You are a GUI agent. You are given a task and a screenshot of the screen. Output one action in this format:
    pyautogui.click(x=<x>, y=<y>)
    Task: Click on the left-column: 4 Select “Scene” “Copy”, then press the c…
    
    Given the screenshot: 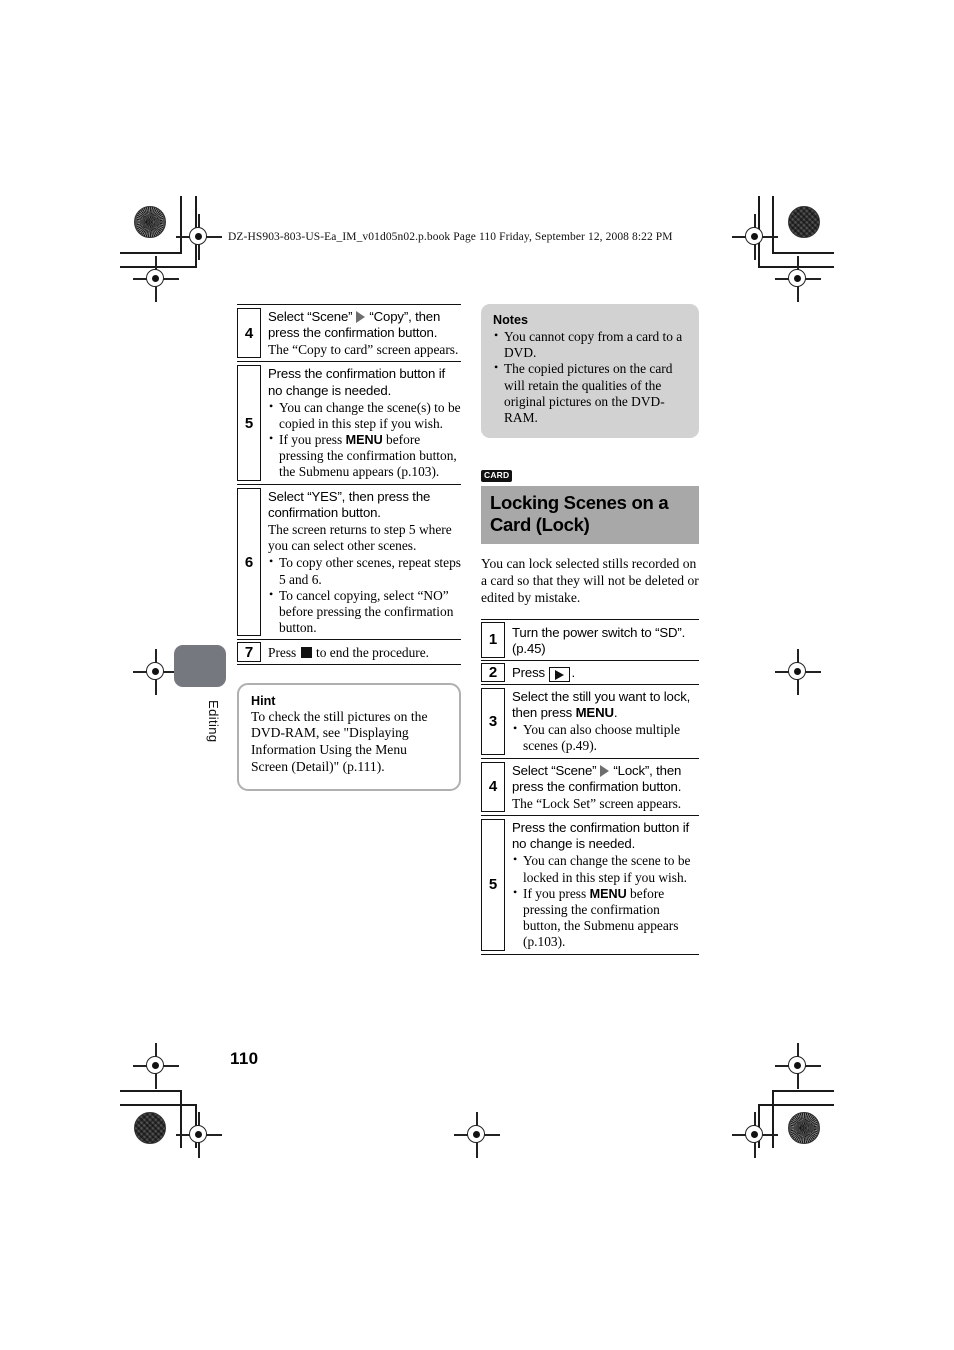 What is the action you would take?
    pyautogui.click(x=349, y=547)
    